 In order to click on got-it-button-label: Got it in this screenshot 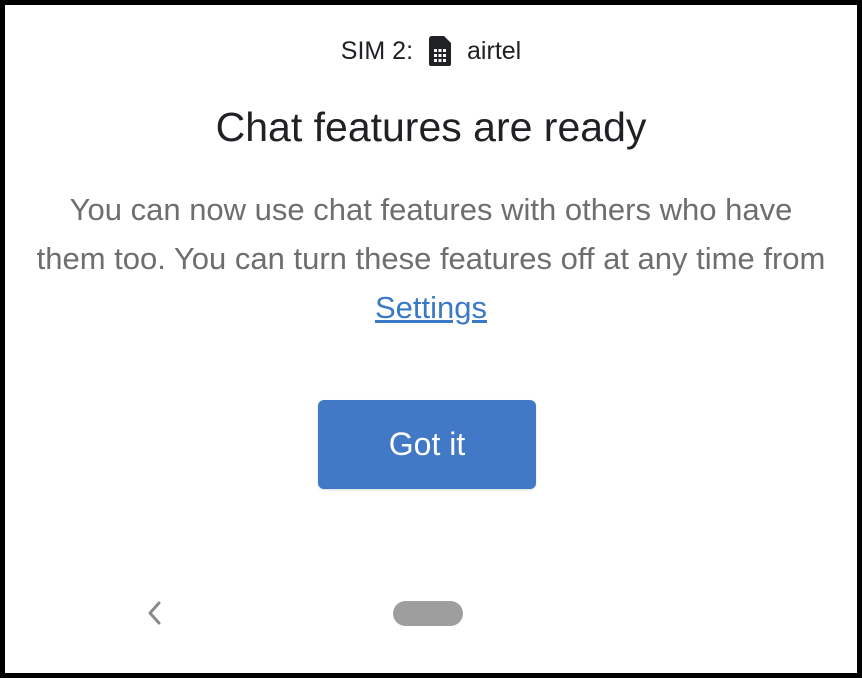, I will do `click(427, 444)`.